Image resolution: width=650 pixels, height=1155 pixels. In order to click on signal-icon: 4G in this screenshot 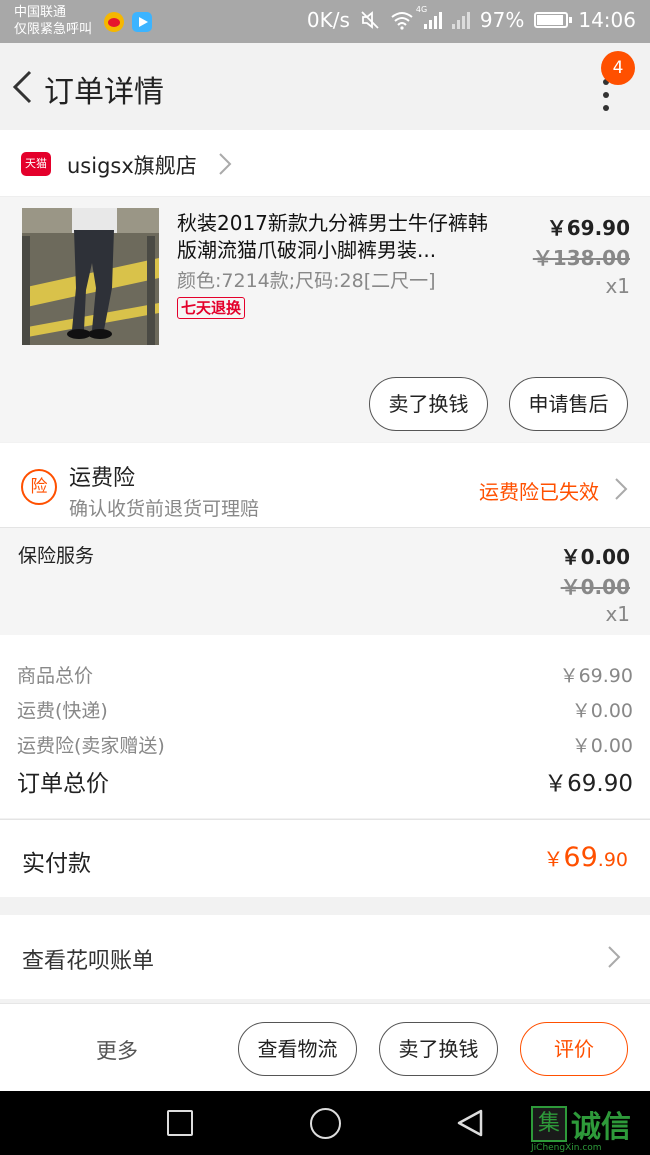, I will do `click(429, 17)`.